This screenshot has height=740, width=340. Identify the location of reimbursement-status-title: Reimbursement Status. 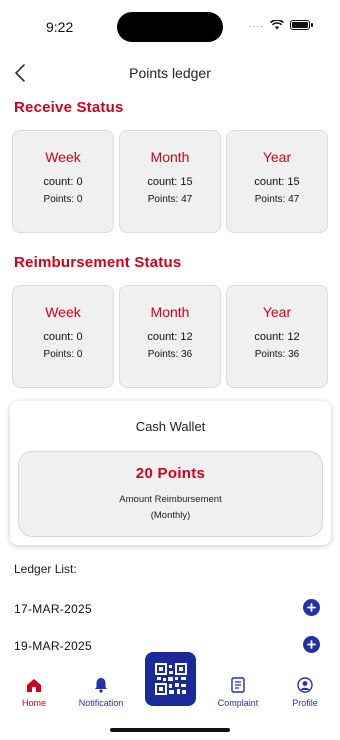
(98, 262).